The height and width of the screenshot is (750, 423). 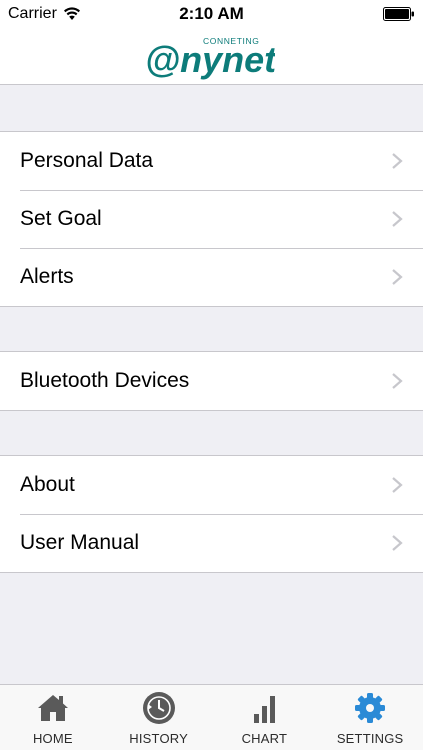 What do you see at coordinates (211, 161) in the screenshot?
I see `row-personal-data: Personal Data` at bounding box center [211, 161].